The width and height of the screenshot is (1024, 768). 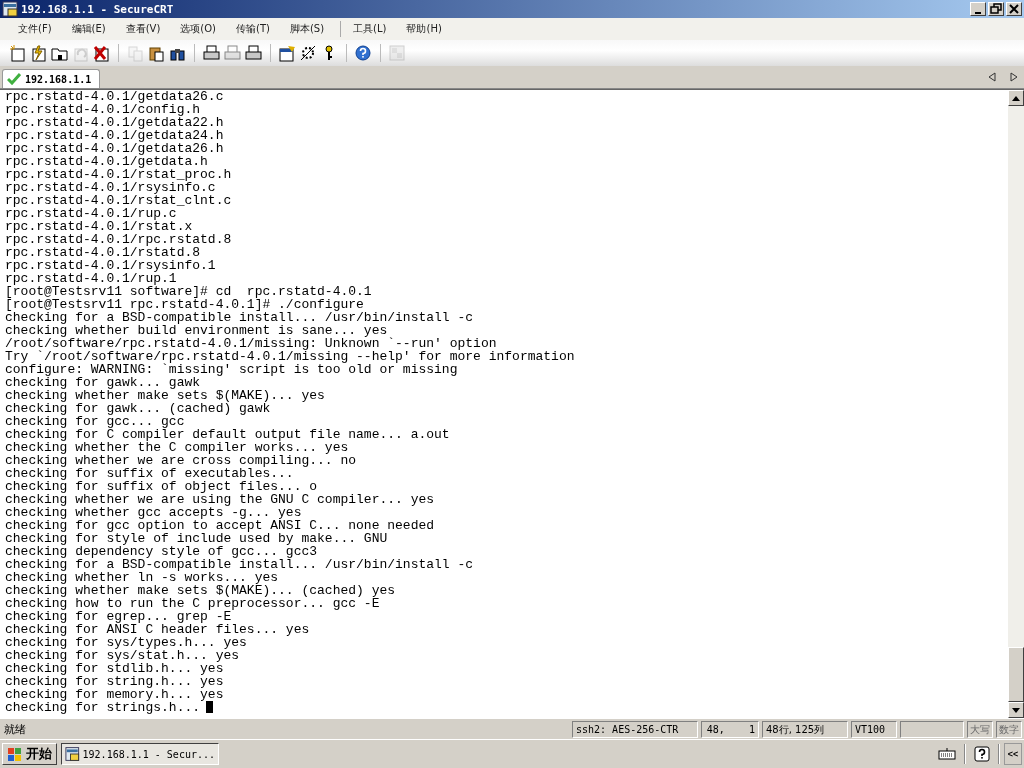 What do you see at coordinates (992, 77) in the screenshot?
I see `tab-left-arrow-icon` at bounding box center [992, 77].